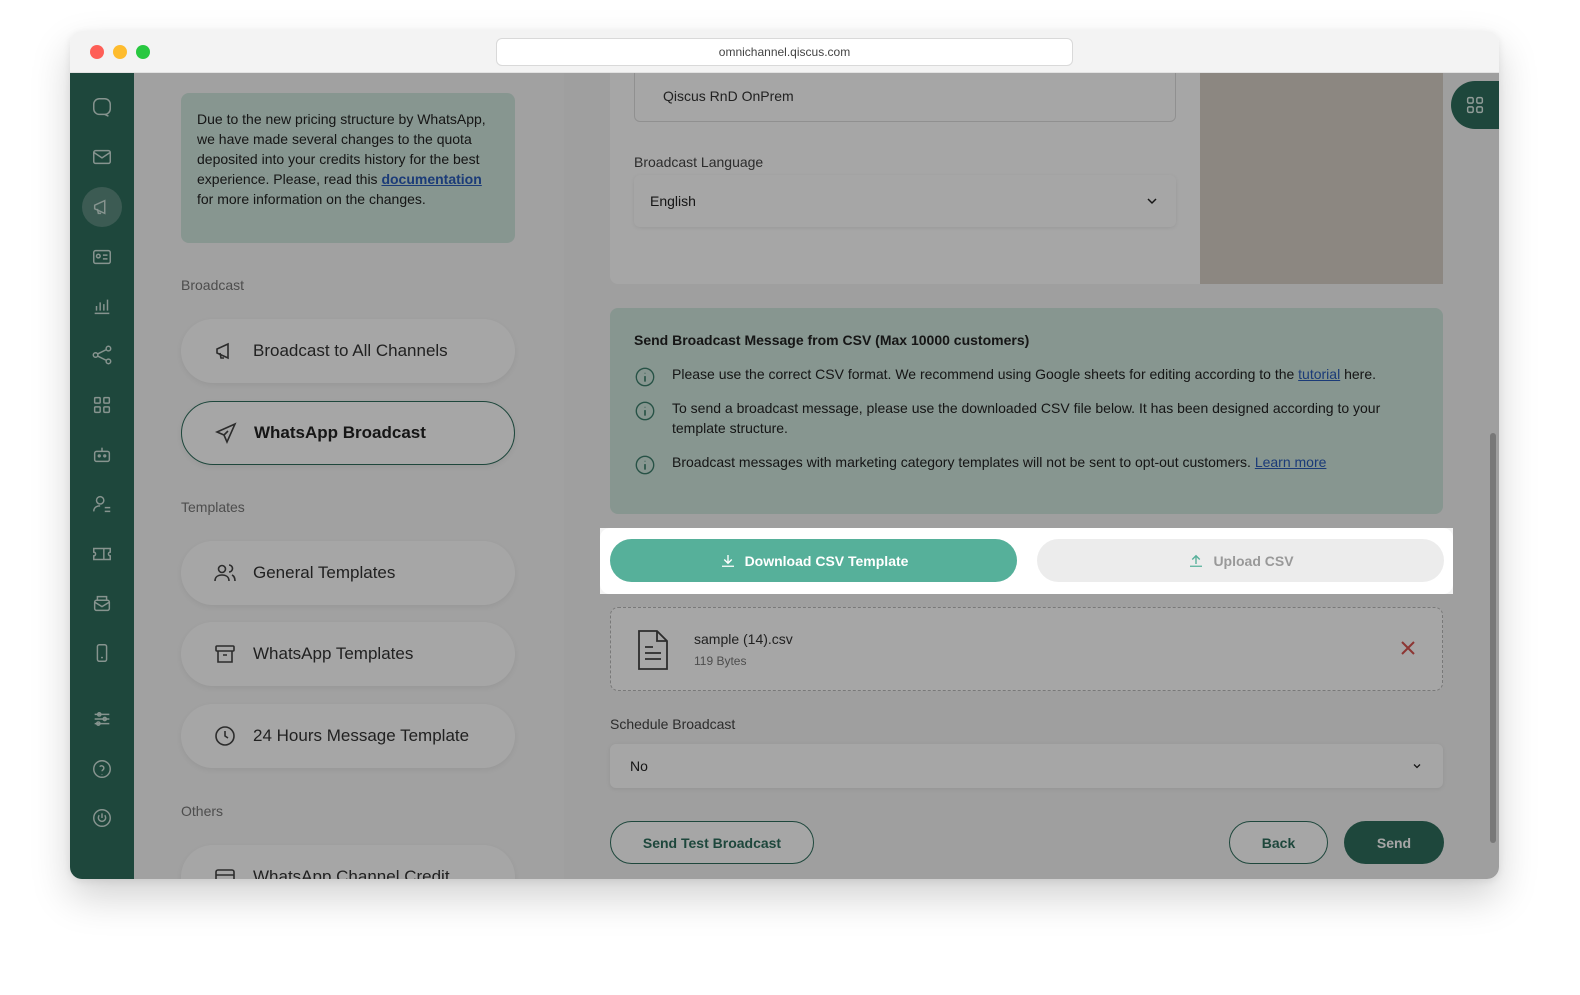 The image size is (1580, 995). What do you see at coordinates (1358, 374) in the screenshot?
I see `csv-info-text-end: here.` at bounding box center [1358, 374].